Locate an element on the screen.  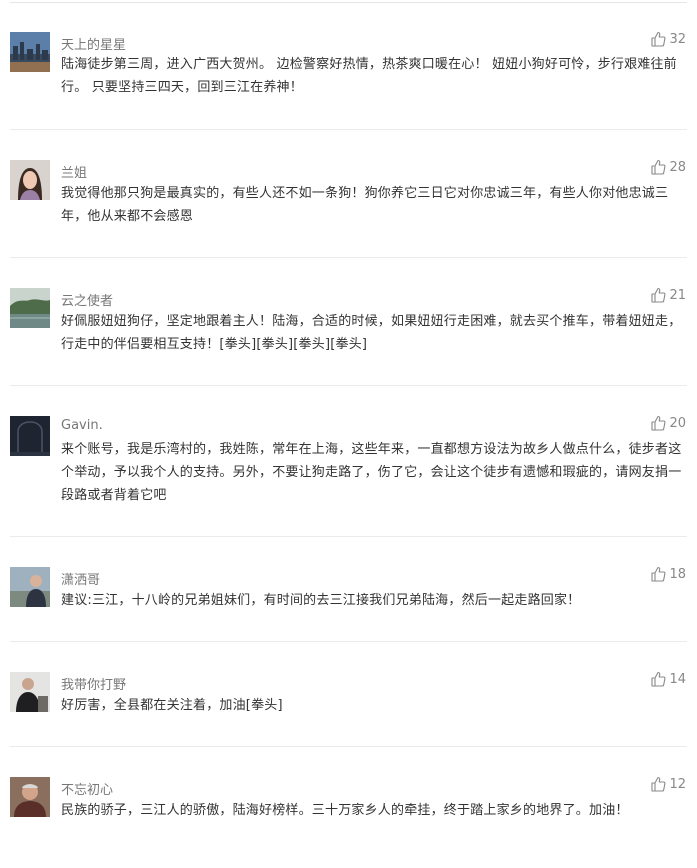
like-count: 12 is located at coordinates (677, 784).